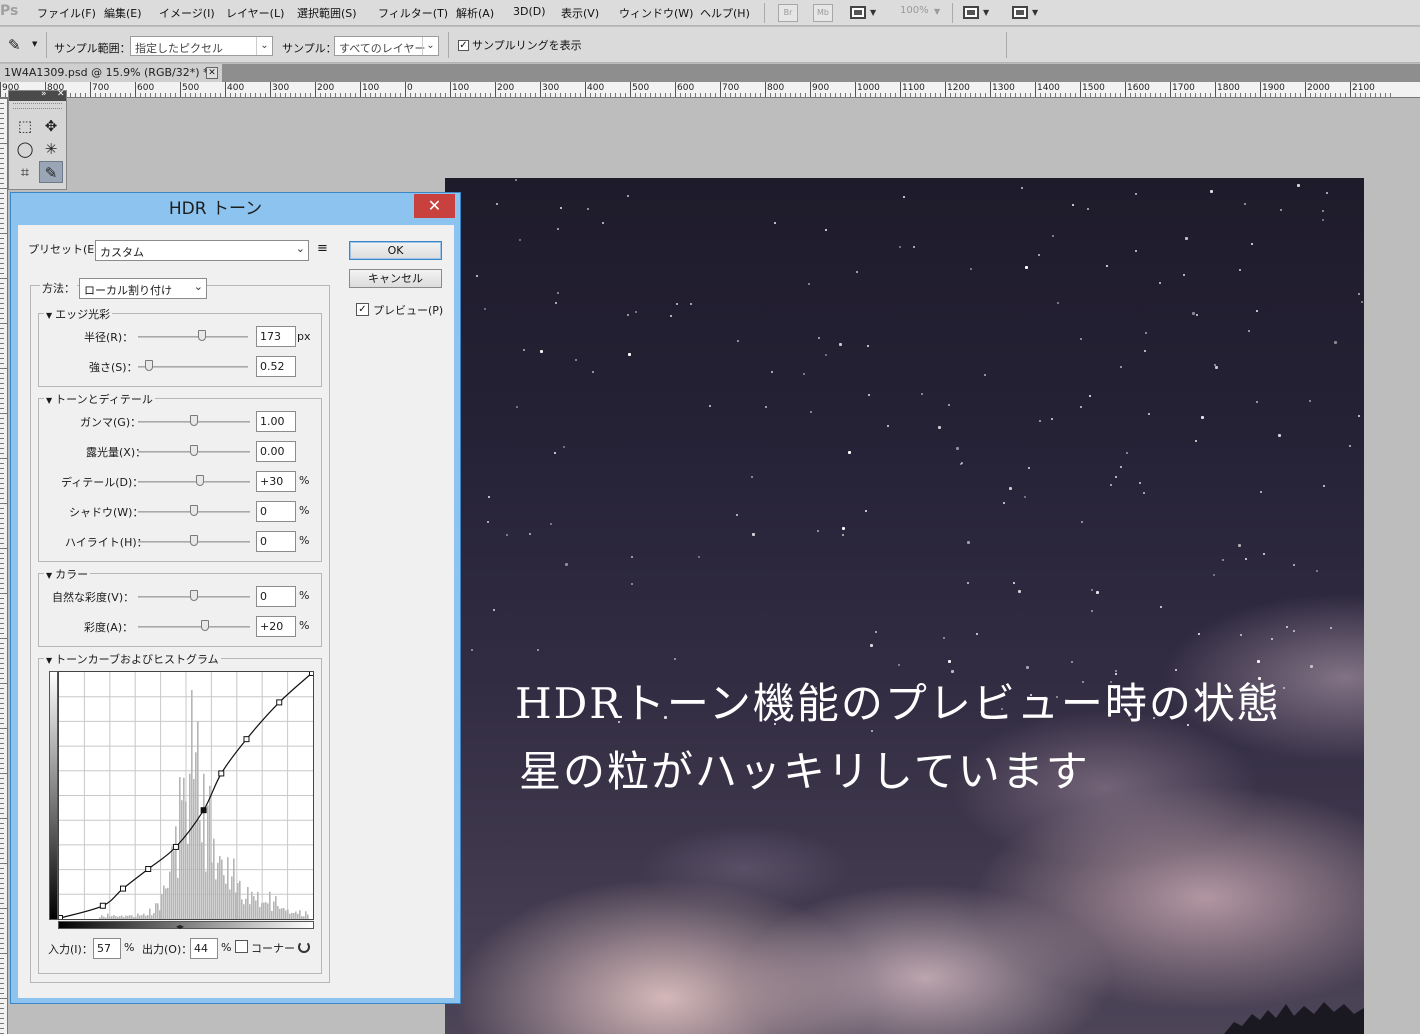 The width and height of the screenshot is (1420, 1034). Describe the element at coordinates (194, 540) in the screenshot. I see `highlight-slider-thumb` at that location.